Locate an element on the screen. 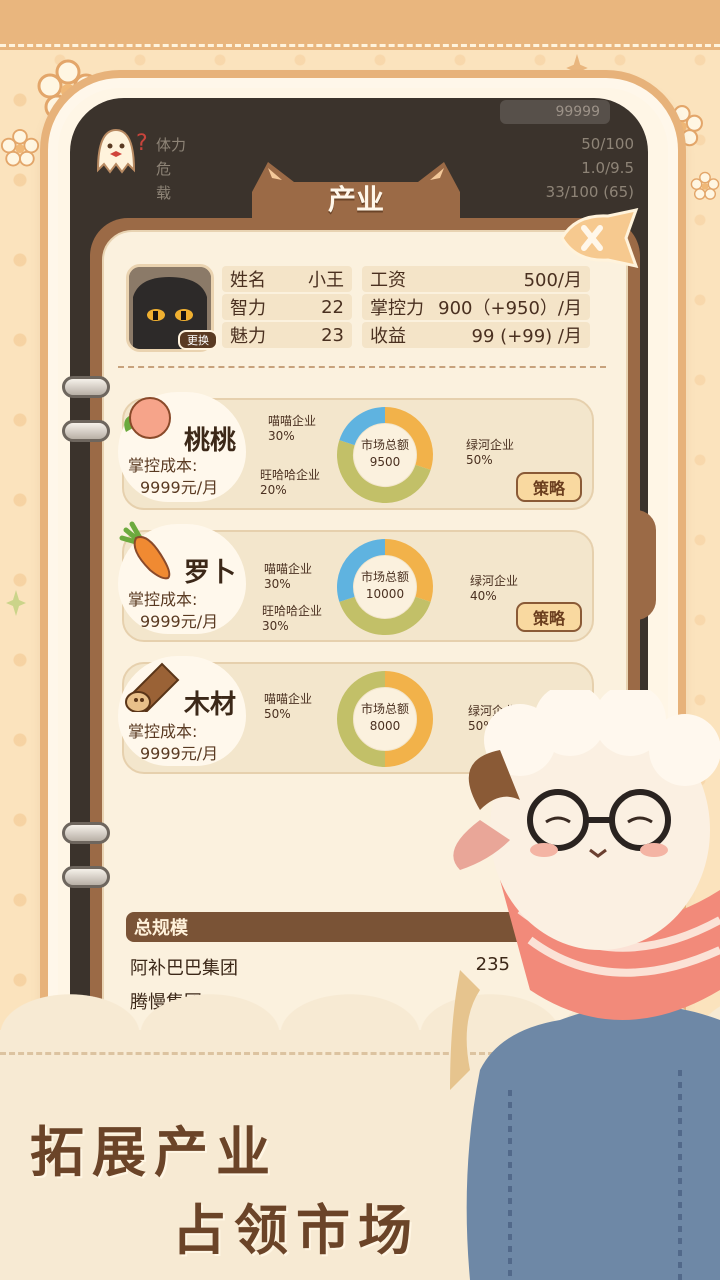  slice-label: 旺哈哈企业 20% is located at coordinates (290, 482).